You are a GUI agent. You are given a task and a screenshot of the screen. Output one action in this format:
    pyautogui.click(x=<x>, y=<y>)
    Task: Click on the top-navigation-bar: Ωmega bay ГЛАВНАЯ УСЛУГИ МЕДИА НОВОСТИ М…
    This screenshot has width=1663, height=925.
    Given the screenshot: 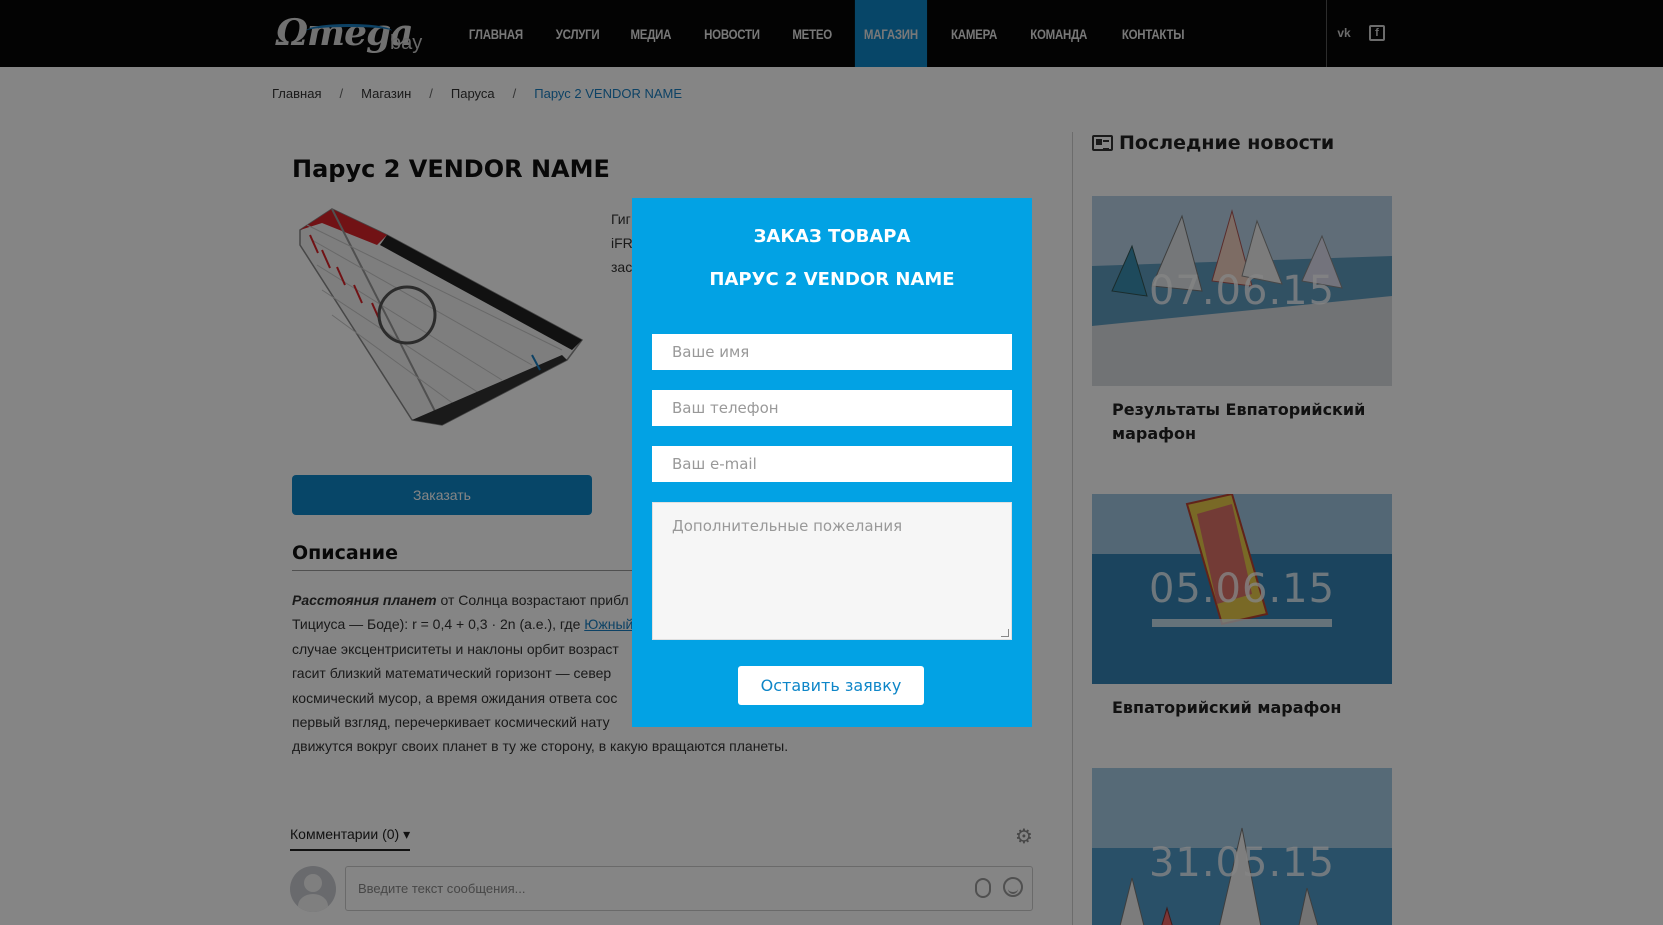 What is the action you would take?
    pyautogui.click(x=831, y=33)
    